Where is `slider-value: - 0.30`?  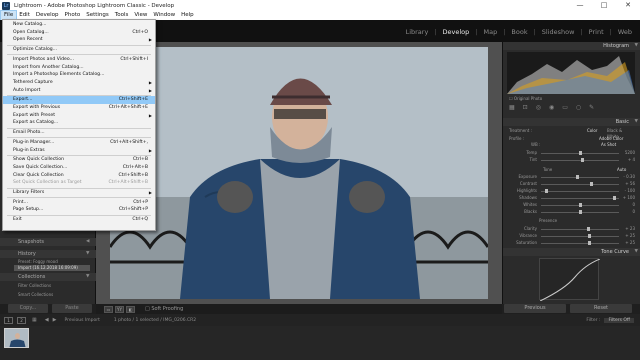
slider-value: - 0.30 is located at coordinates (628, 177).